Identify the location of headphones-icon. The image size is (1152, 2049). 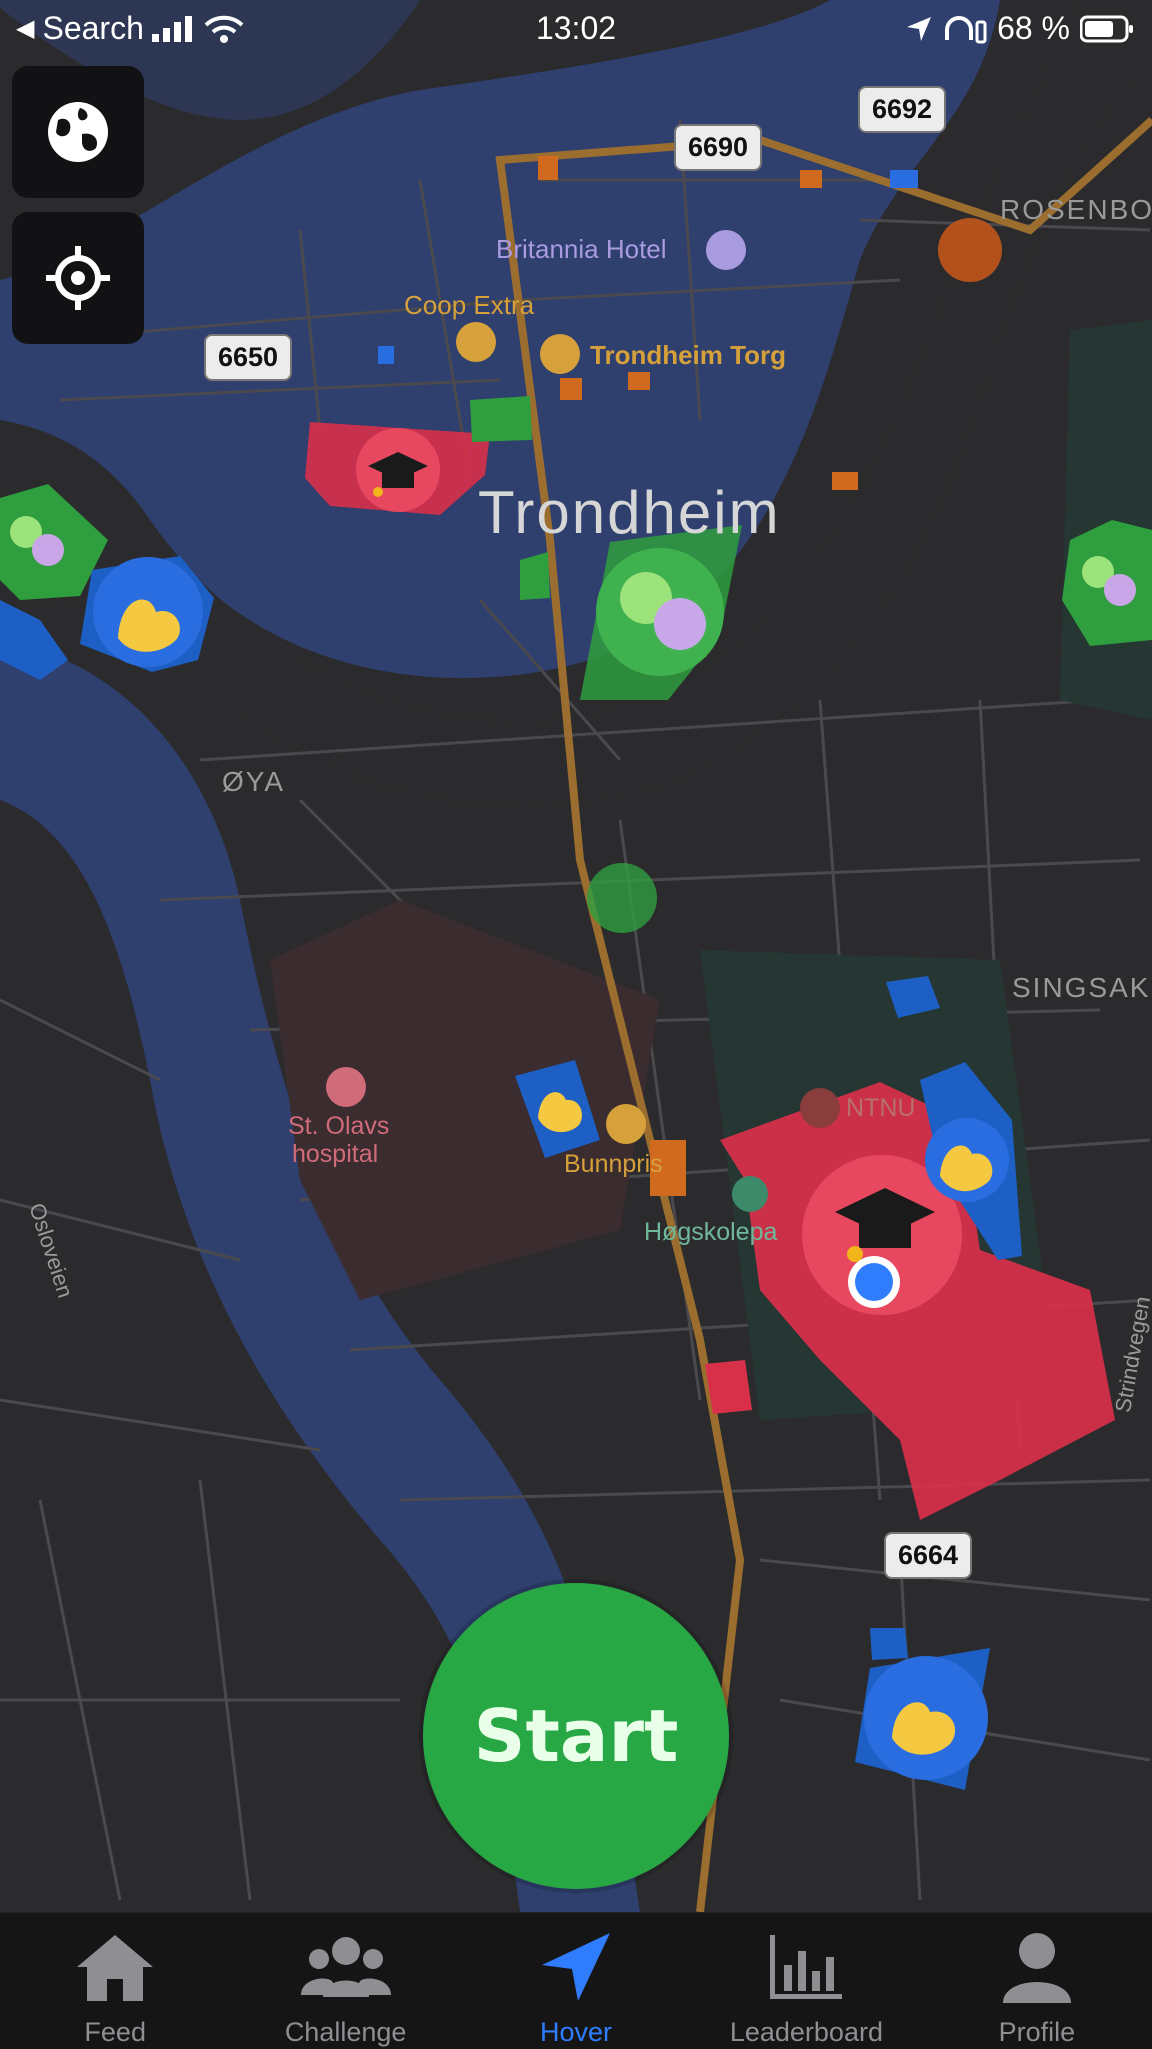
(966, 29).